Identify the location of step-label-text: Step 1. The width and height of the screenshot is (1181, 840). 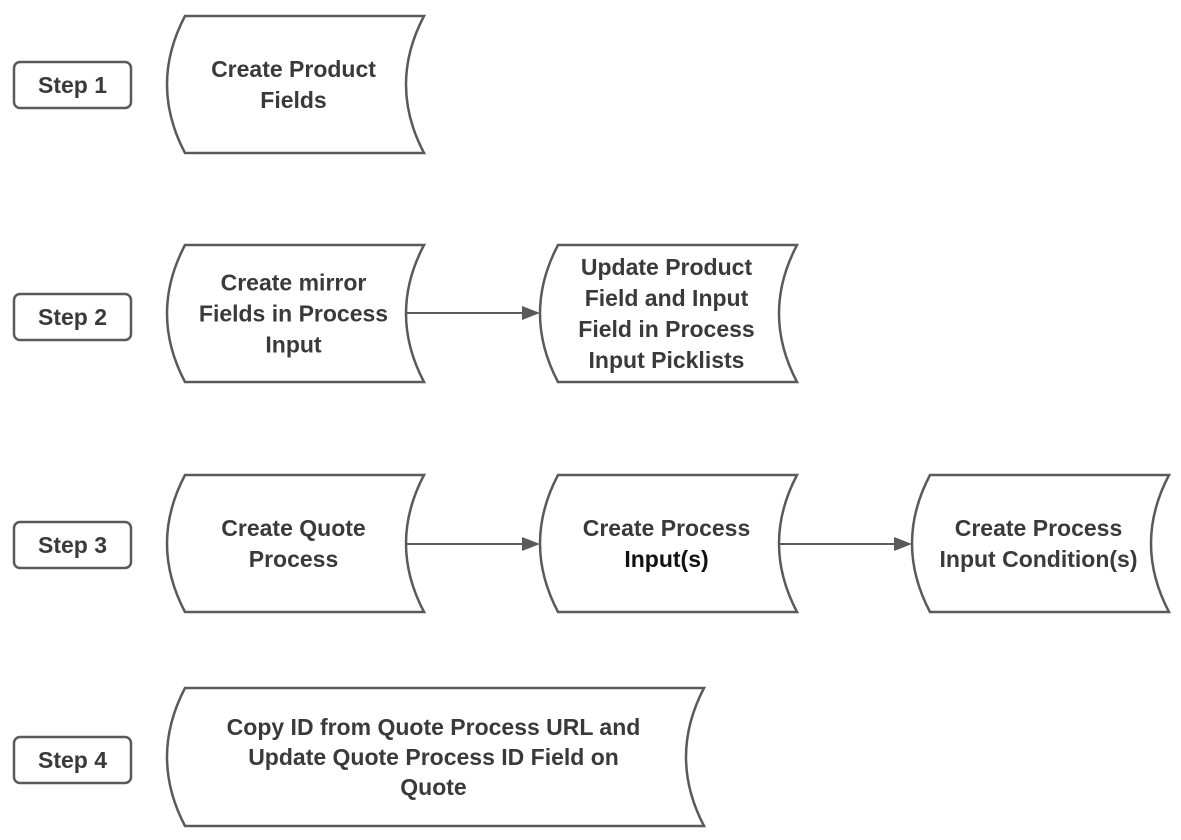
(72, 85).